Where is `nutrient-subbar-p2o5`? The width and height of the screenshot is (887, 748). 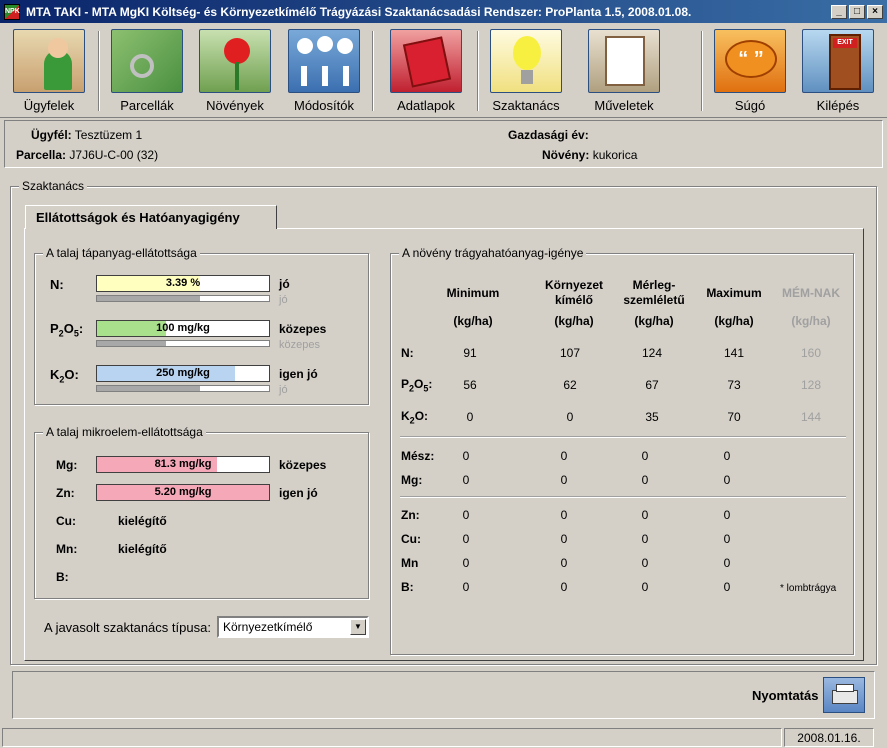
nutrient-subbar-p2o5 is located at coordinates (183, 343).